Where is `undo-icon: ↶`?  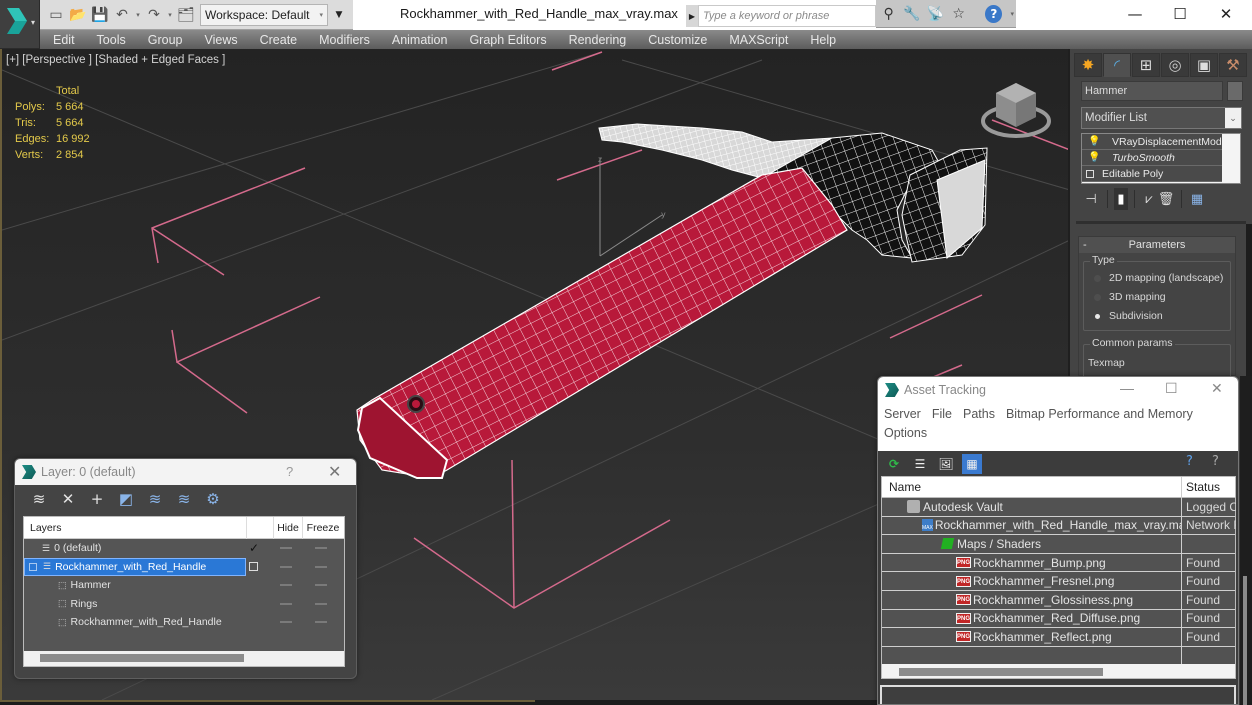
undo-icon: ↶ is located at coordinates (122, 15).